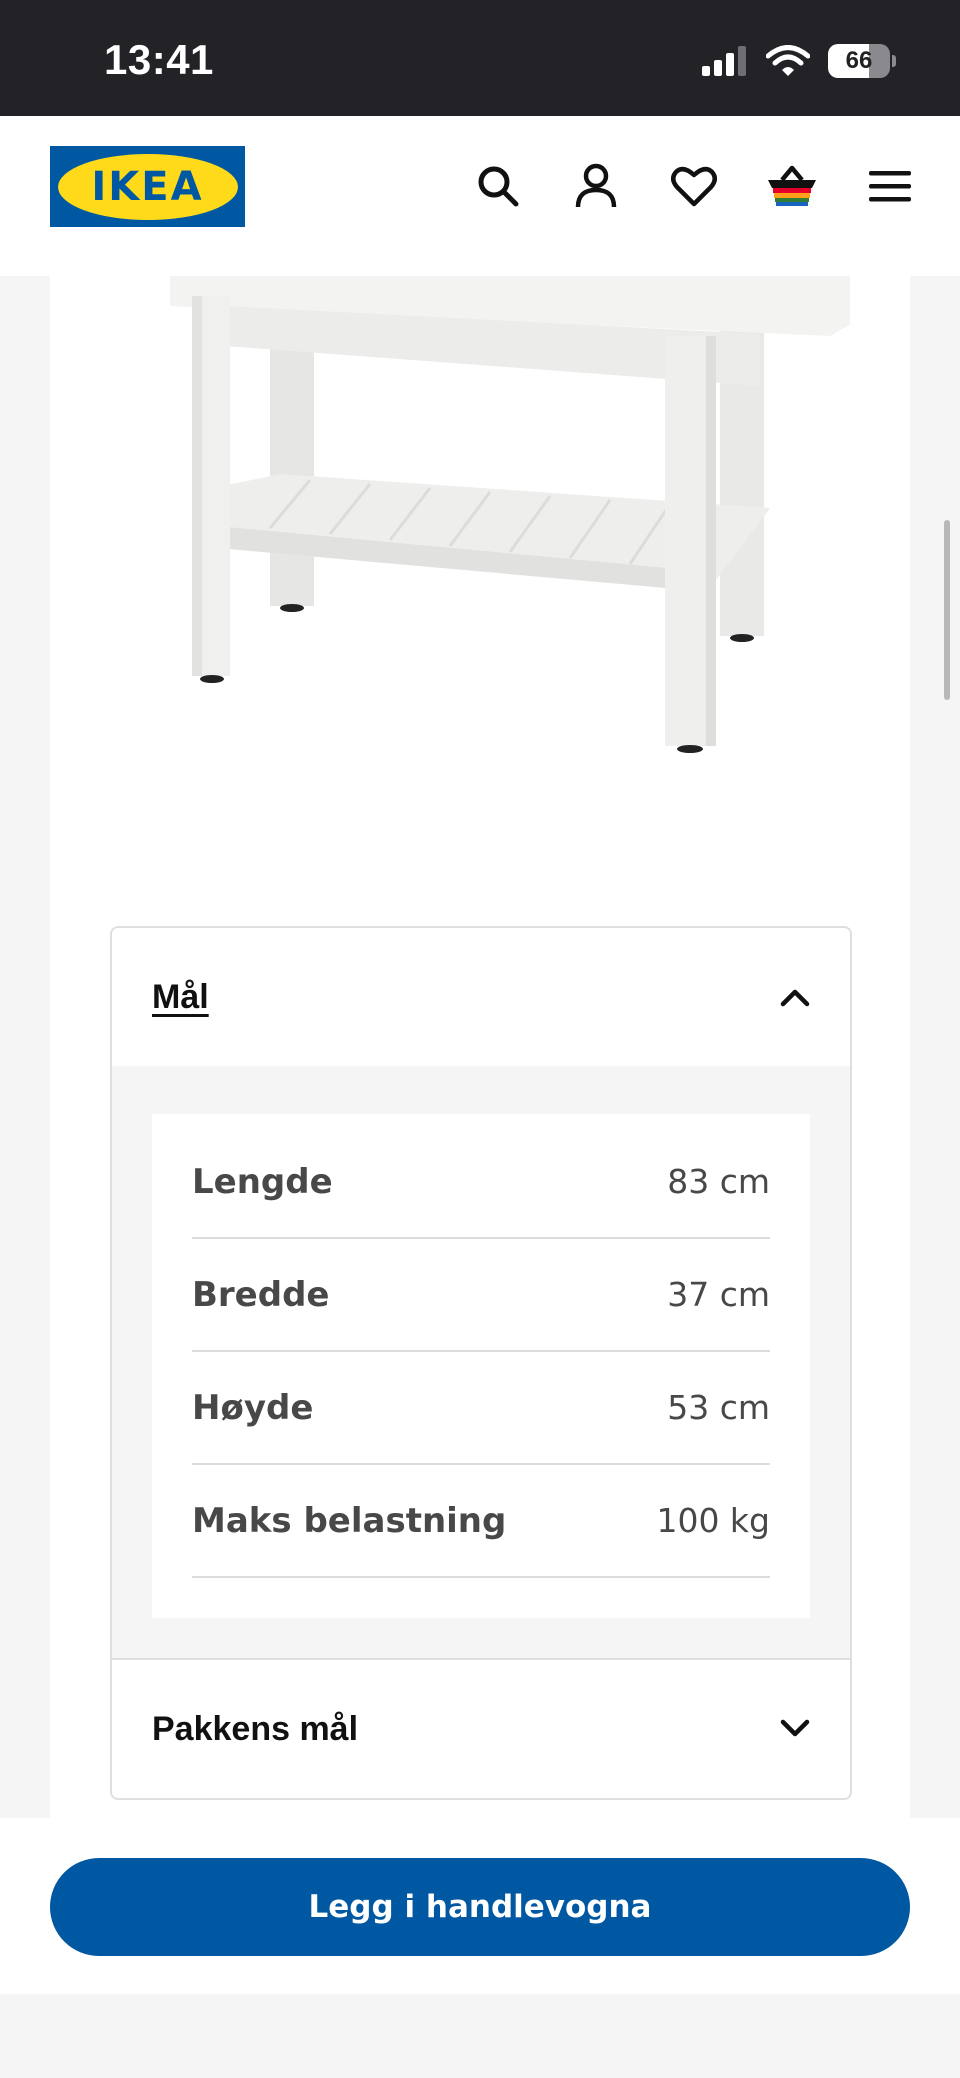  Describe the element at coordinates (718, 1407) in the screenshot. I see `dimension-value: 53 cm` at that location.